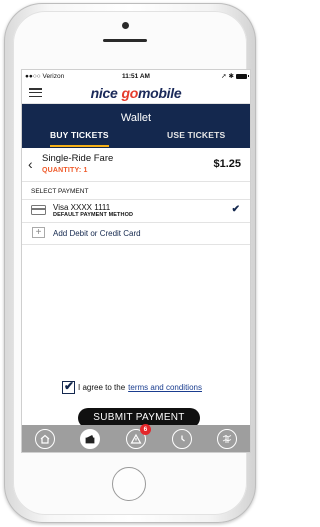 The height and width of the screenshot is (527, 320). I want to click on card-name: Visa XXXX 1111, so click(82, 207).